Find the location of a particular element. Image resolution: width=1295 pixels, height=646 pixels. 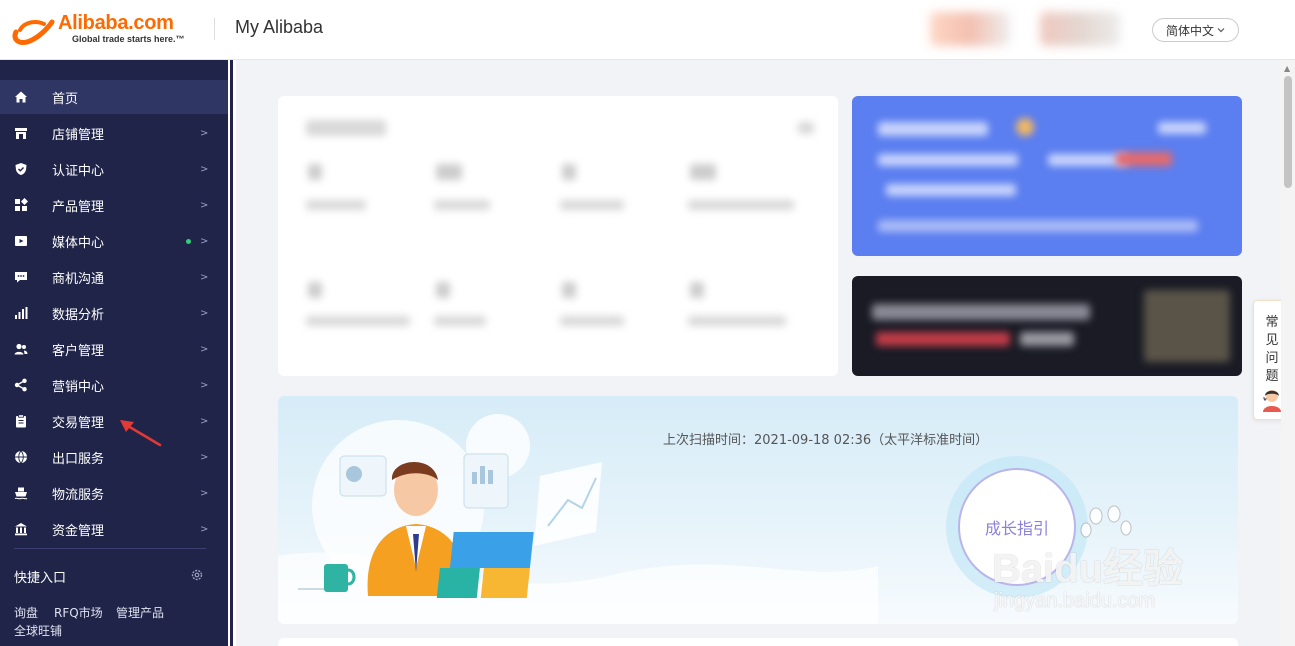

sidebar-item-customers: 客户管理 > is located at coordinates (114, 349).